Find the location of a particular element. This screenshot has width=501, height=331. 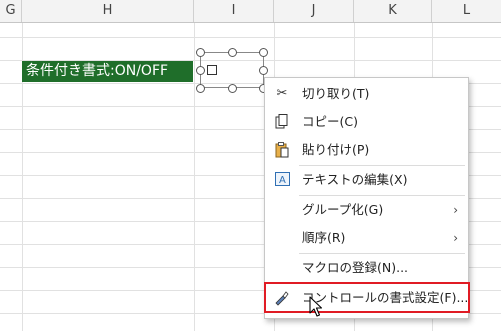

column-header-h: H is located at coordinates (108, 11).